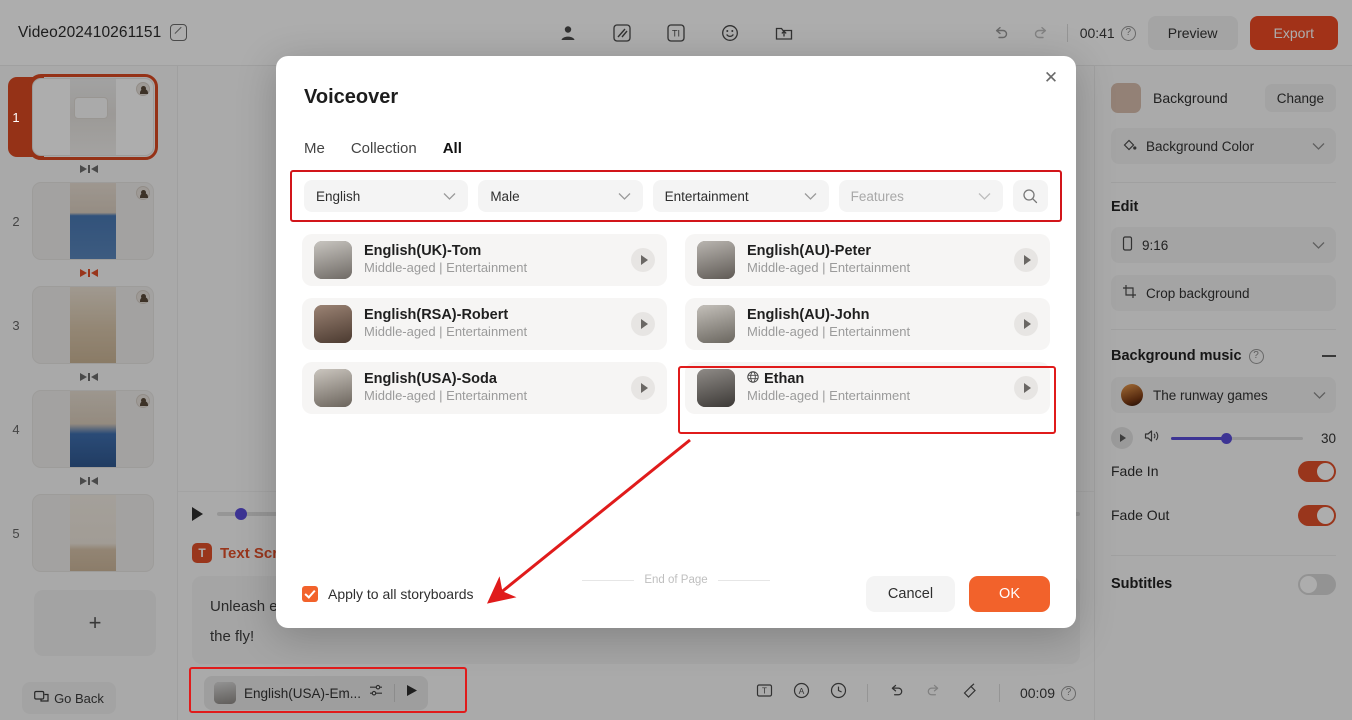 The width and height of the screenshot is (1352, 720). Describe the element at coordinates (784, 379) in the screenshot. I see `voice-name: Ethan` at that location.